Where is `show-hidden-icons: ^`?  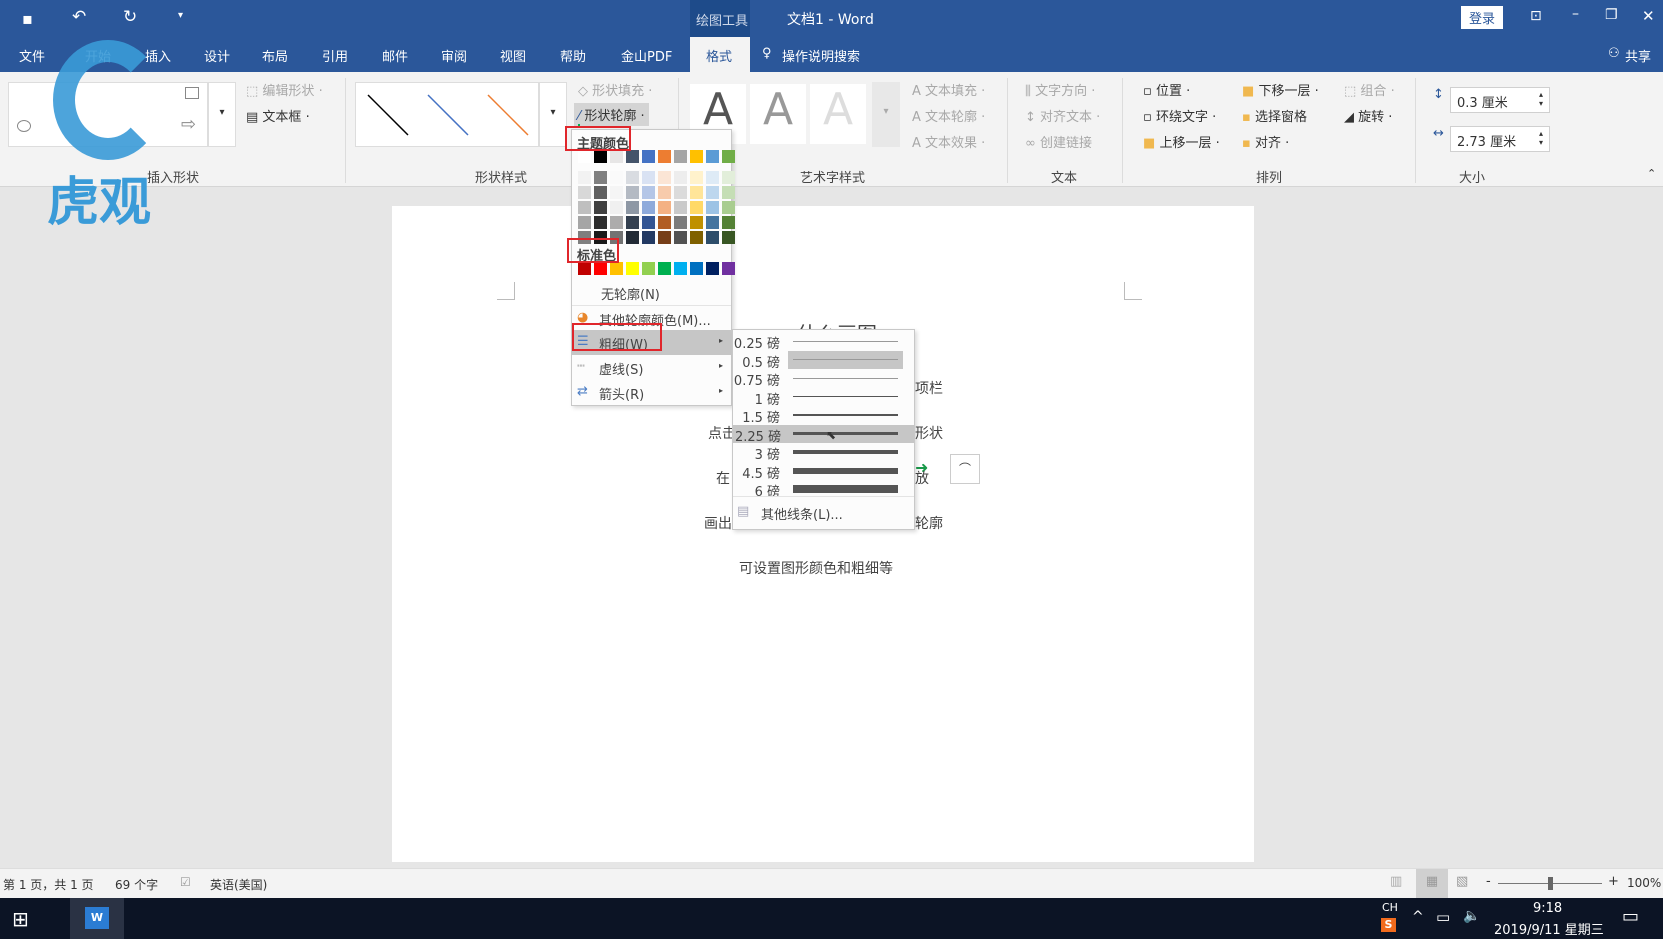
show-hidden-icons: ^ is located at coordinates (1418, 917).